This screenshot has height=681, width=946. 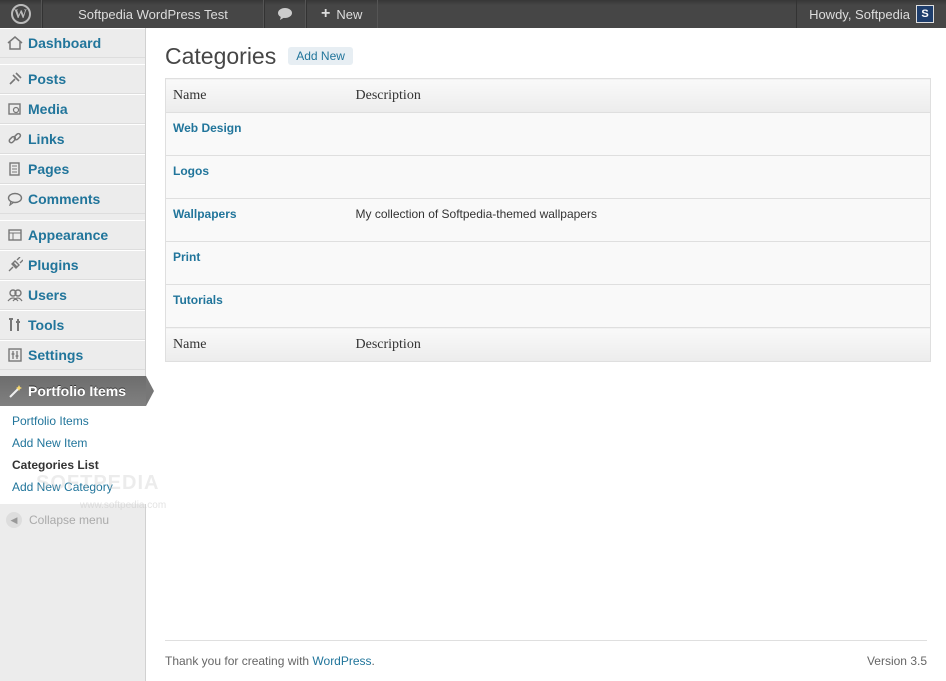 I want to click on howdy-label: Howdy, Softpedia, so click(x=859, y=14).